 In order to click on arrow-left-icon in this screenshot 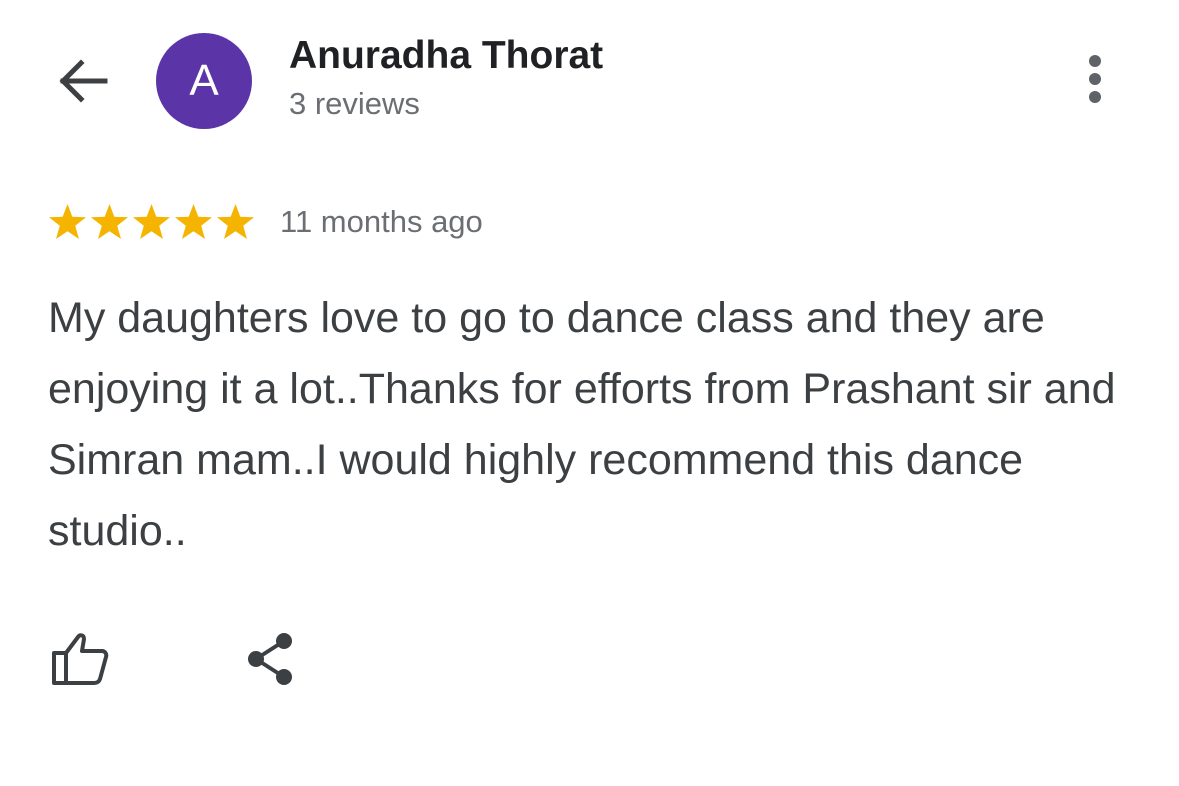, I will do `click(83, 81)`.